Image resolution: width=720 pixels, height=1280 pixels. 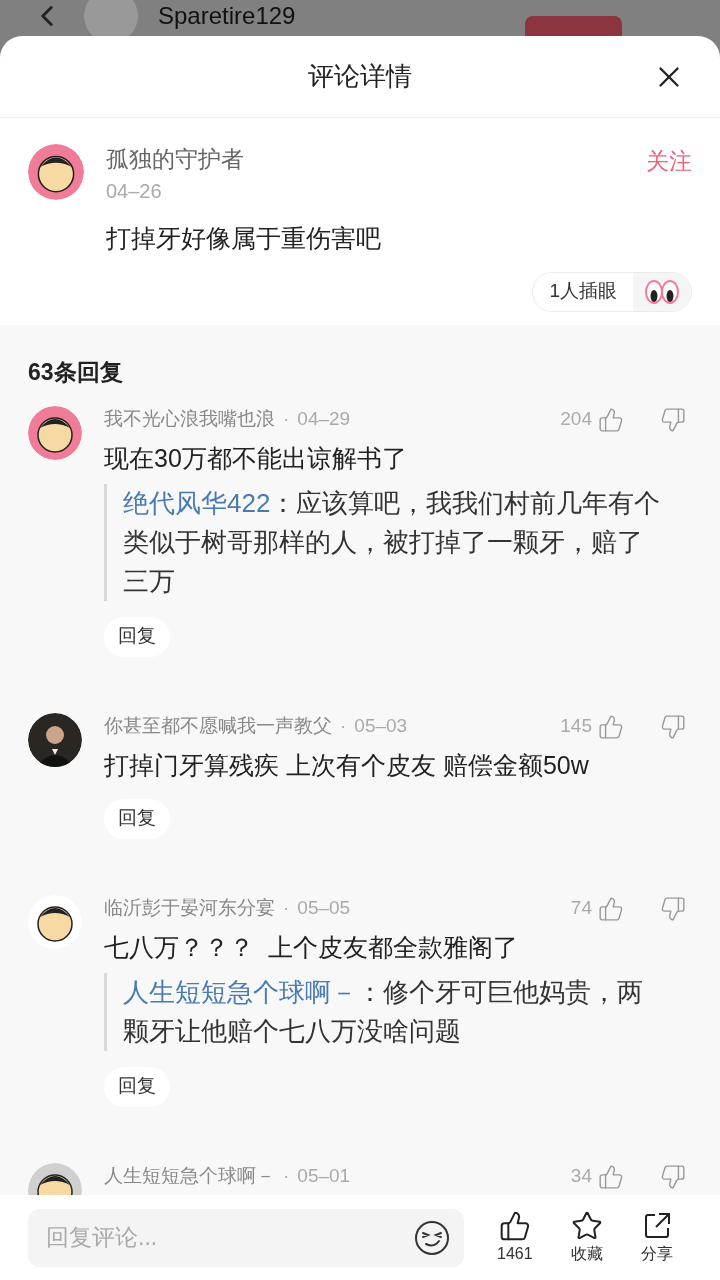 I want to click on like-count: 204, so click(x=576, y=419).